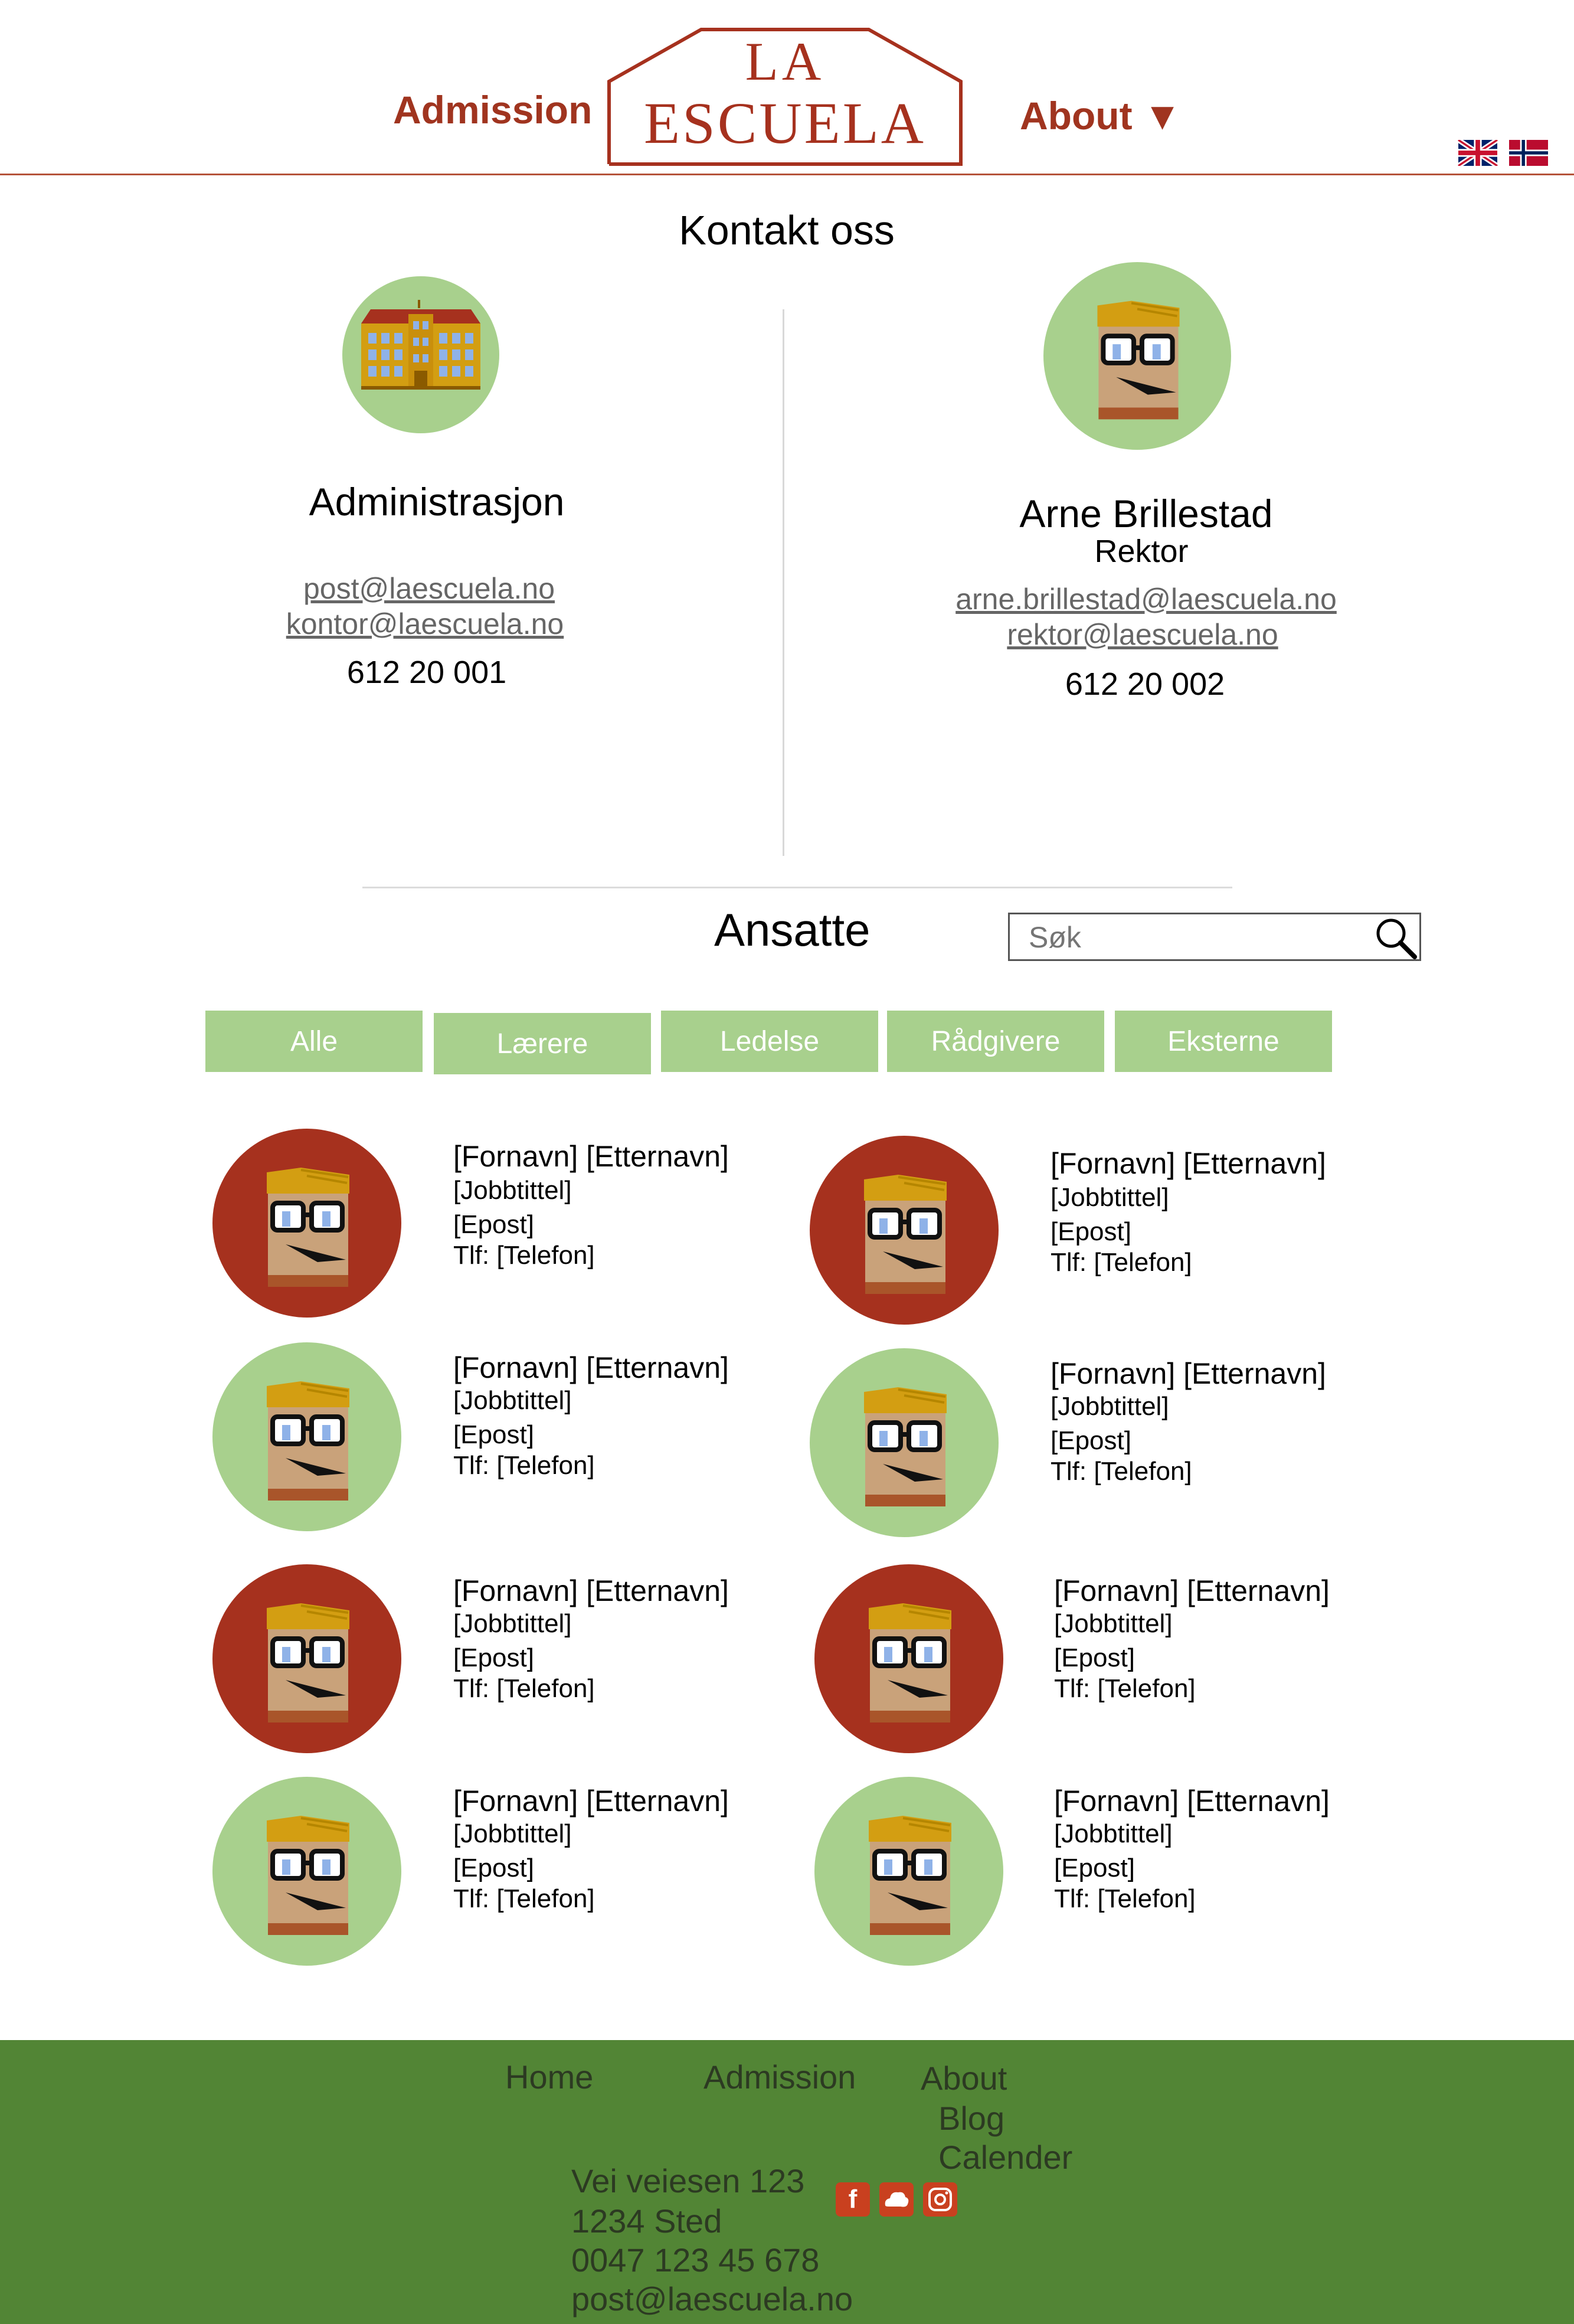 This screenshot has width=1574, height=2324. Describe the element at coordinates (787, 230) in the screenshot. I see `contact-title: Kontakt oss` at that location.